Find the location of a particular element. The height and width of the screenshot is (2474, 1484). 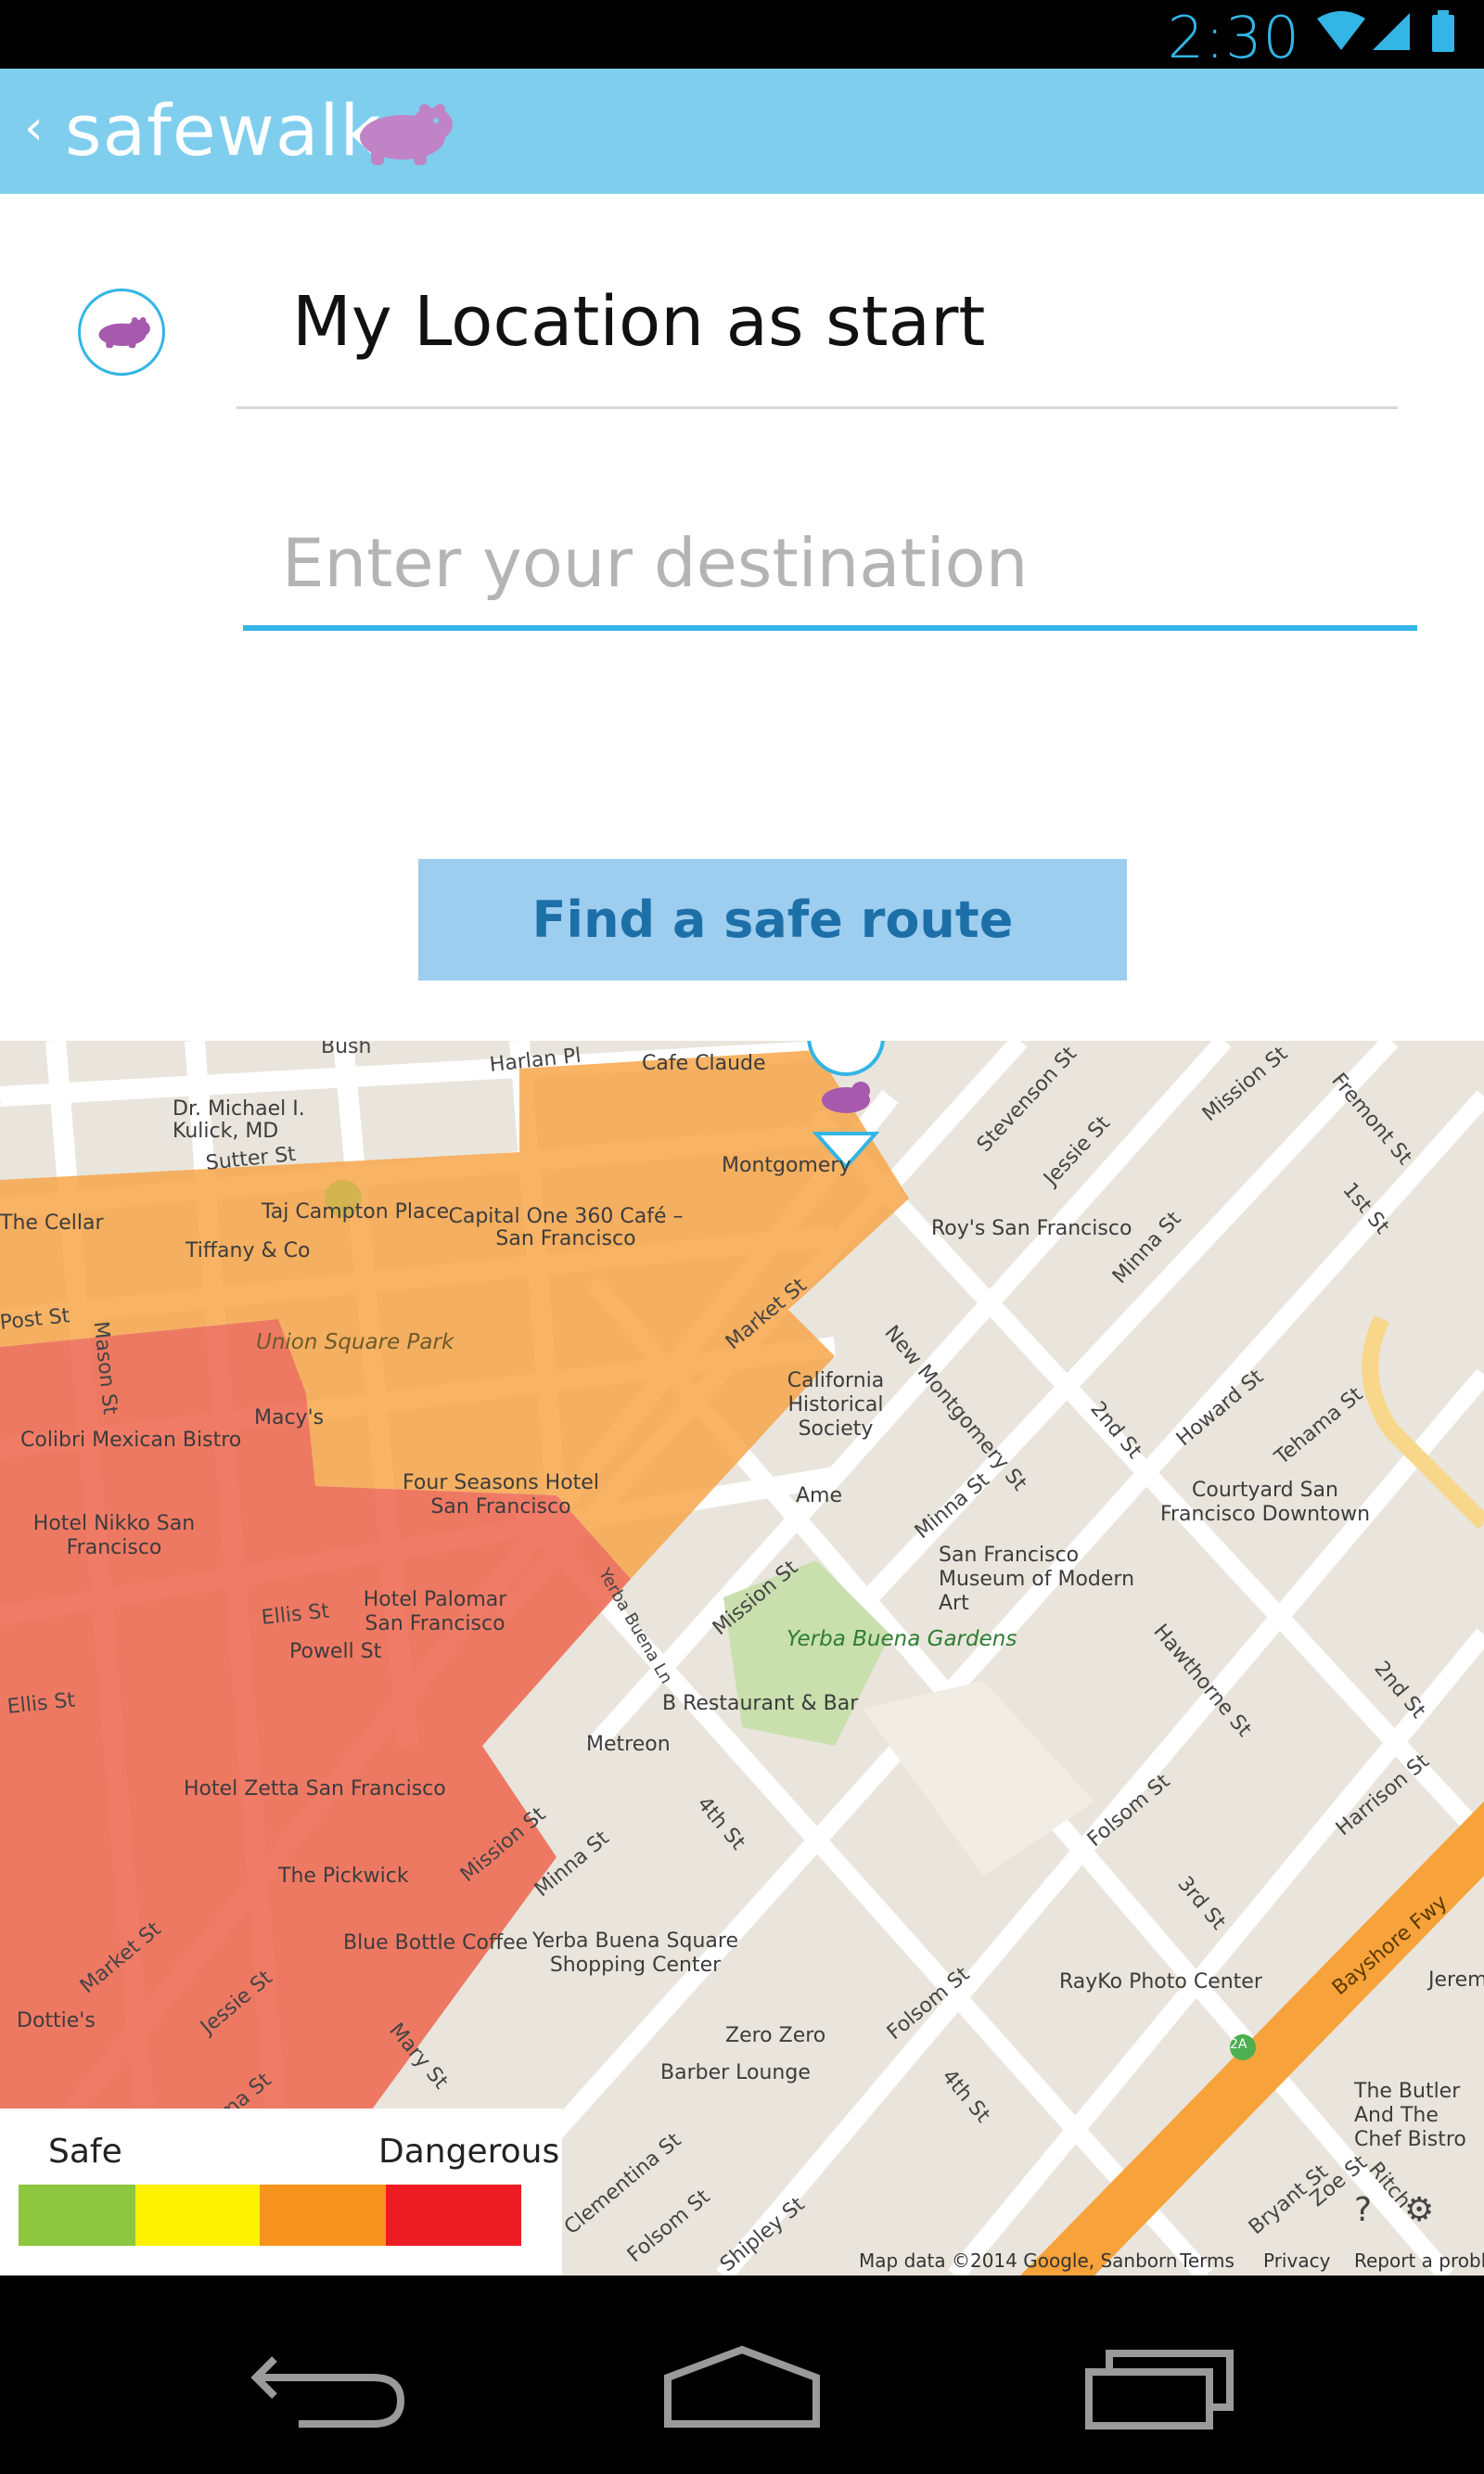

privacy-link: Privacy is located at coordinates (1296, 2261).